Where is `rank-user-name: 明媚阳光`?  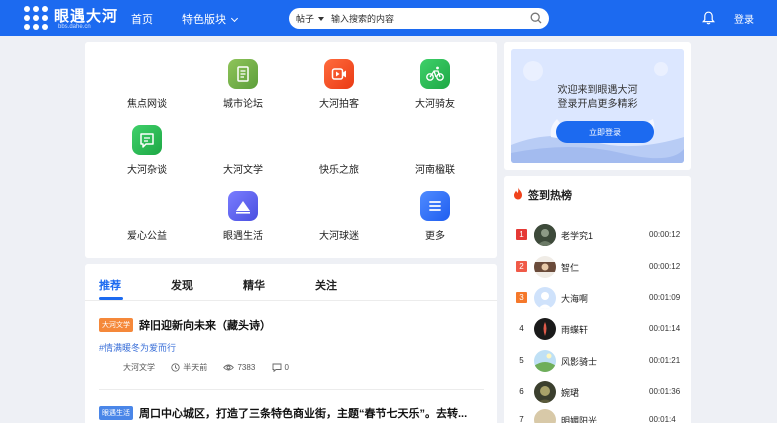
rank-user-name: 明媚阳光 is located at coordinates (579, 418).